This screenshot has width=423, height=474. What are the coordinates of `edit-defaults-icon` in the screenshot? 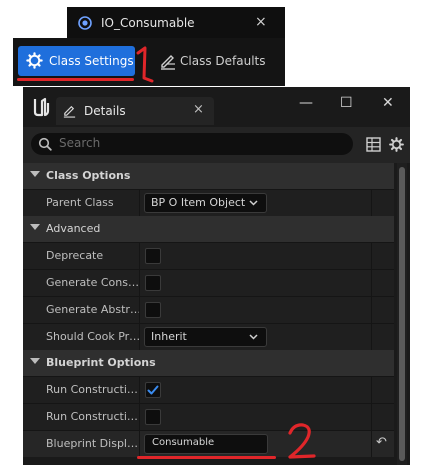 It's located at (168, 62).